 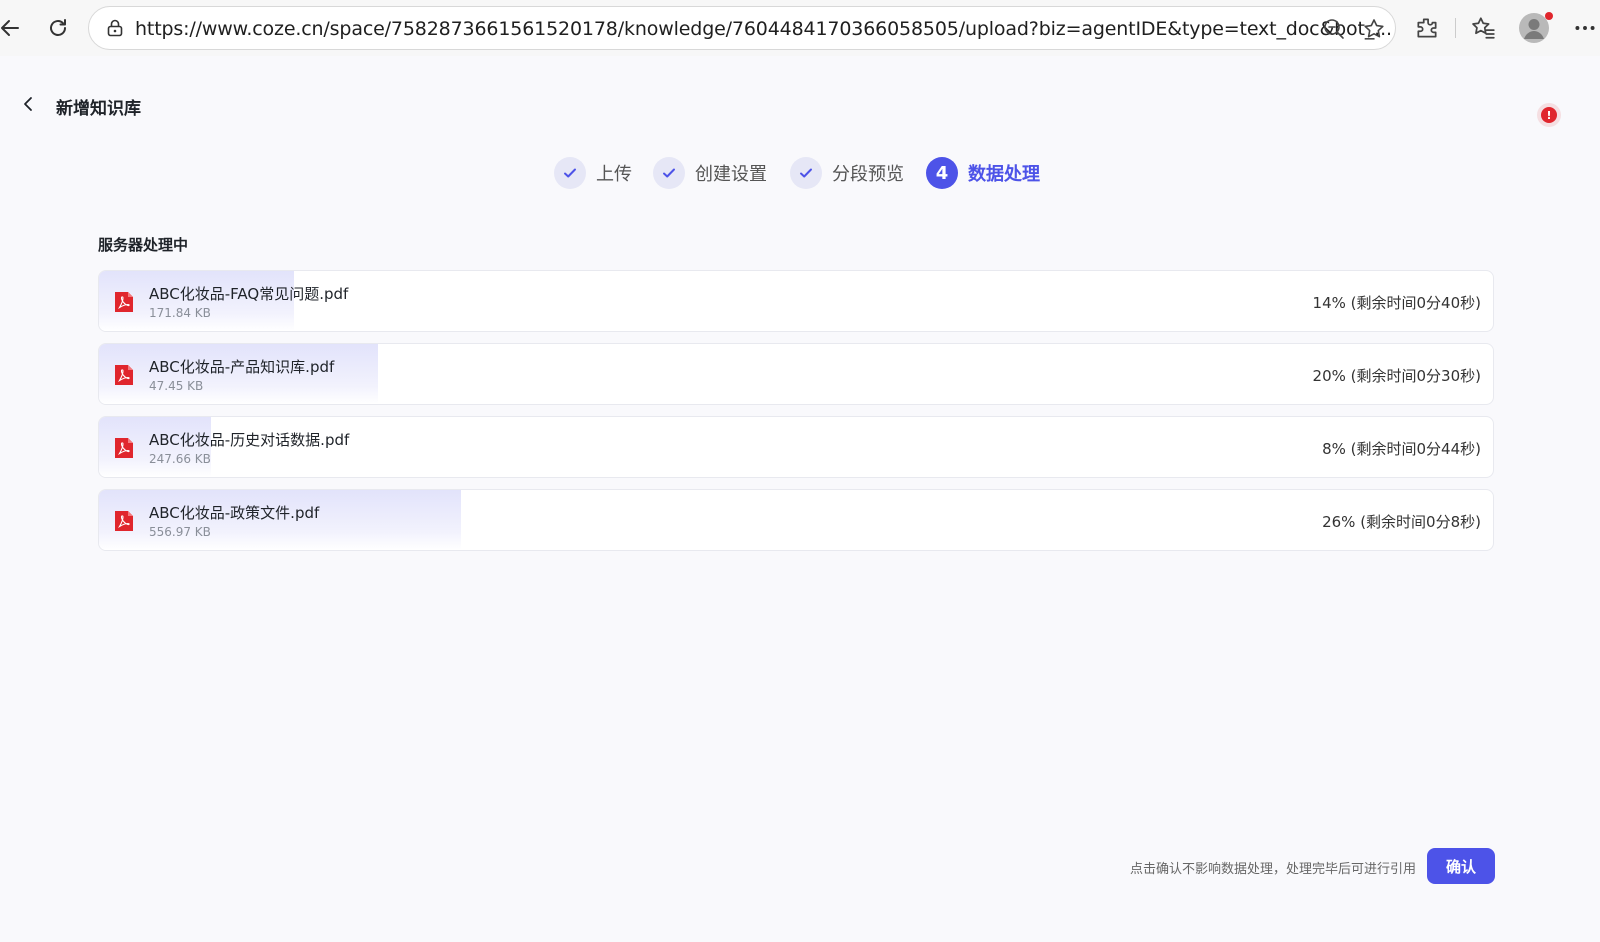 I want to click on step-label: 上传, so click(x=614, y=174).